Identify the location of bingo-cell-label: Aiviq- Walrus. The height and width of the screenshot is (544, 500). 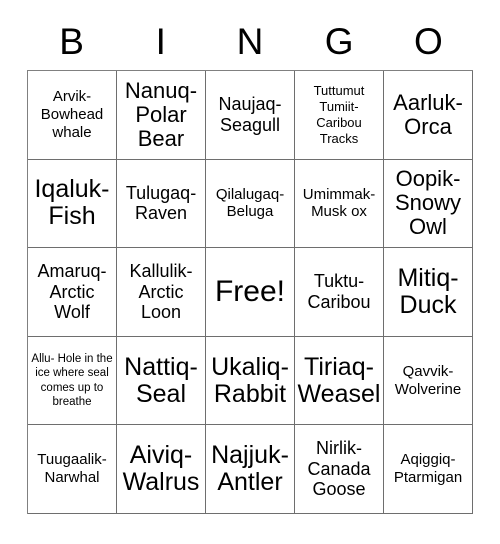
(161, 469).